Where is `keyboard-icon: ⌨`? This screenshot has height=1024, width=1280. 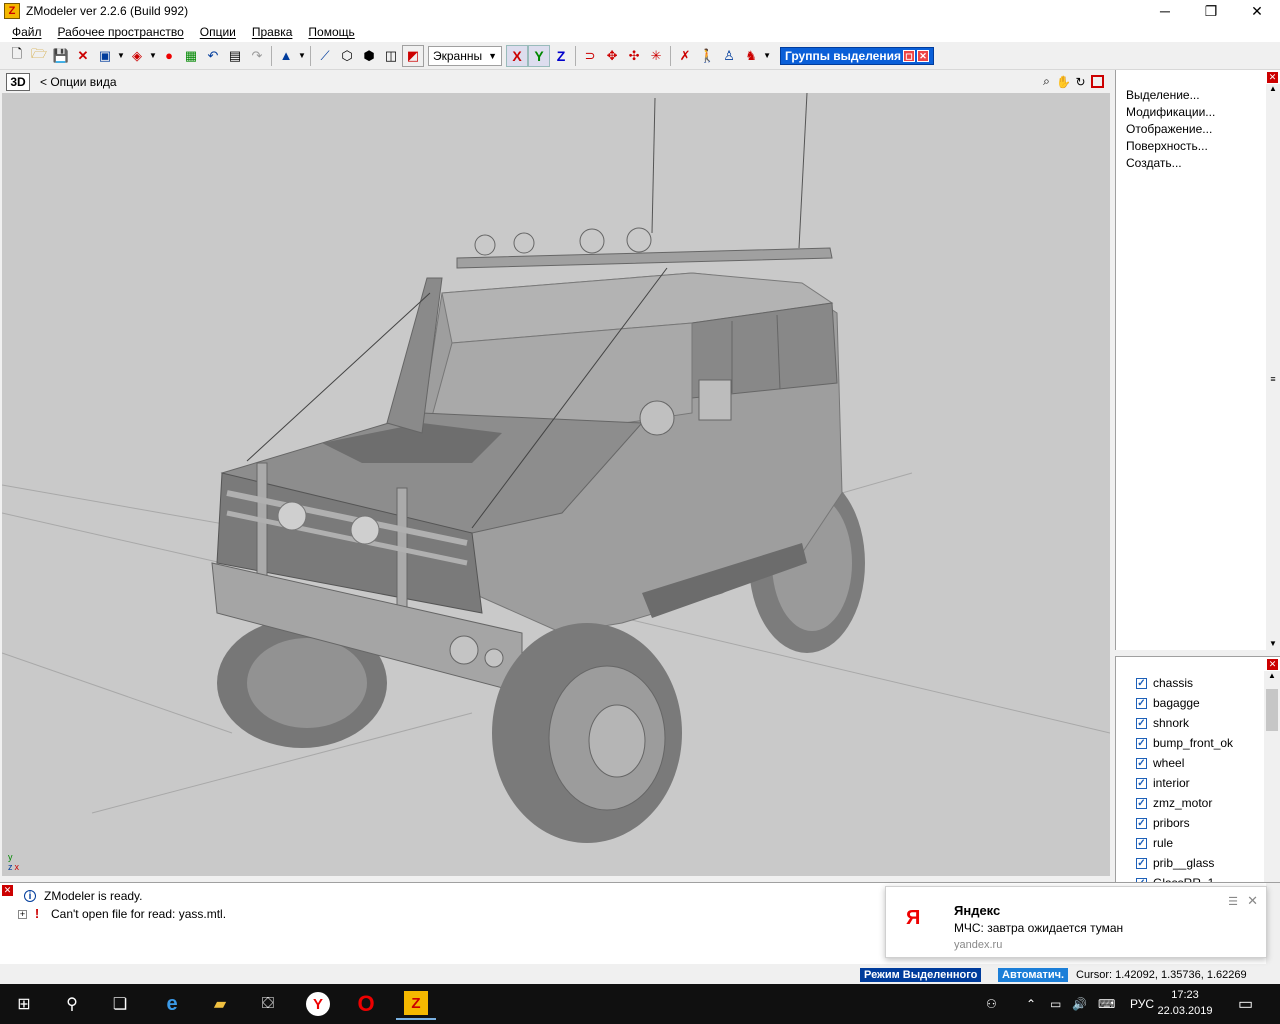
keyboard-icon: ⌨ is located at coordinates (1106, 1004).